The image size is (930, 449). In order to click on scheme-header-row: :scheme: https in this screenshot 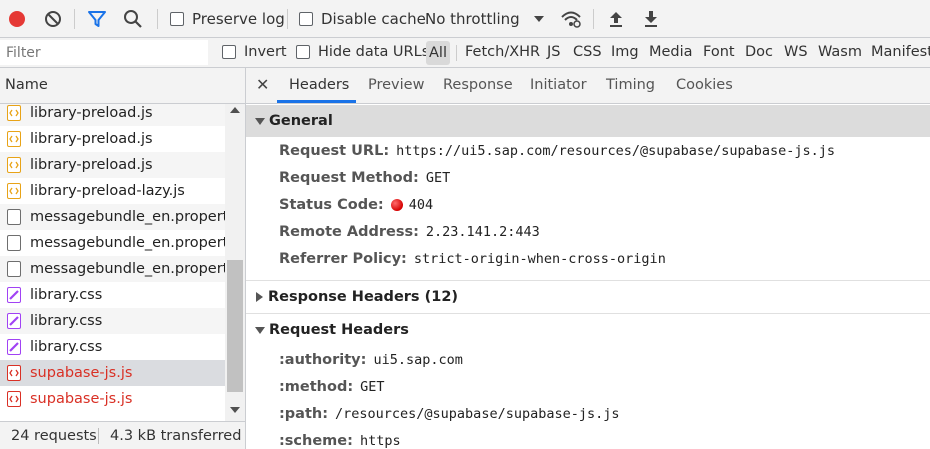, I will do `click(340, 441)`.